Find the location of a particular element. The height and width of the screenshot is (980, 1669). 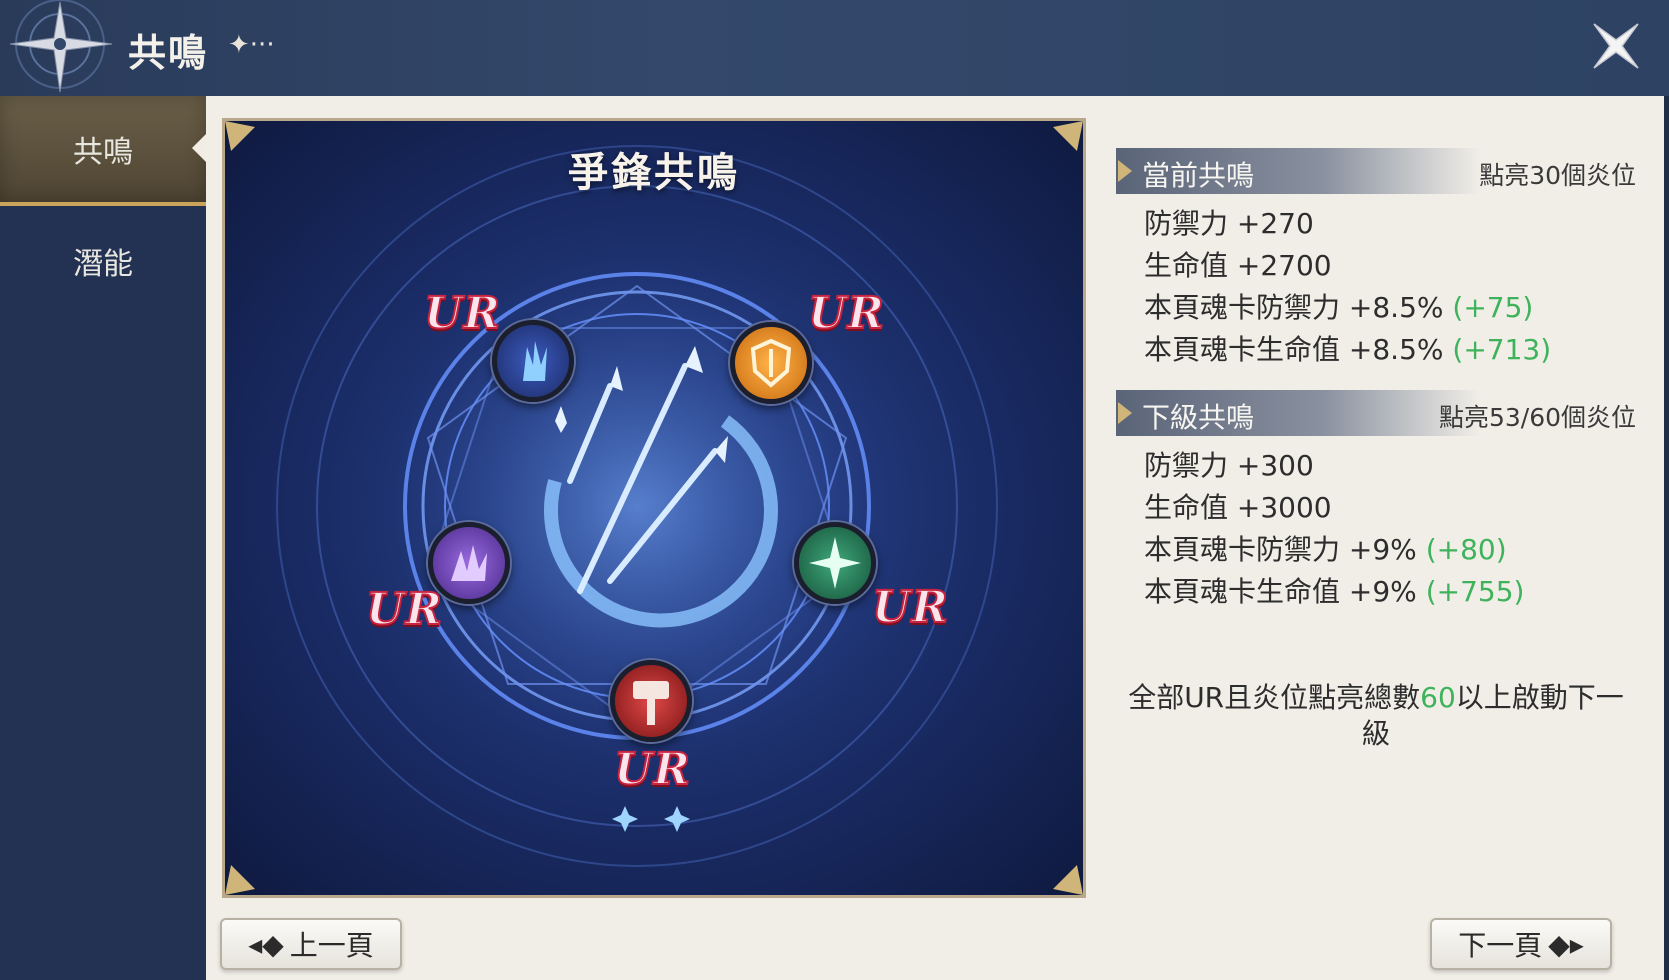

socket-orange is located at coordinates (771, 363).